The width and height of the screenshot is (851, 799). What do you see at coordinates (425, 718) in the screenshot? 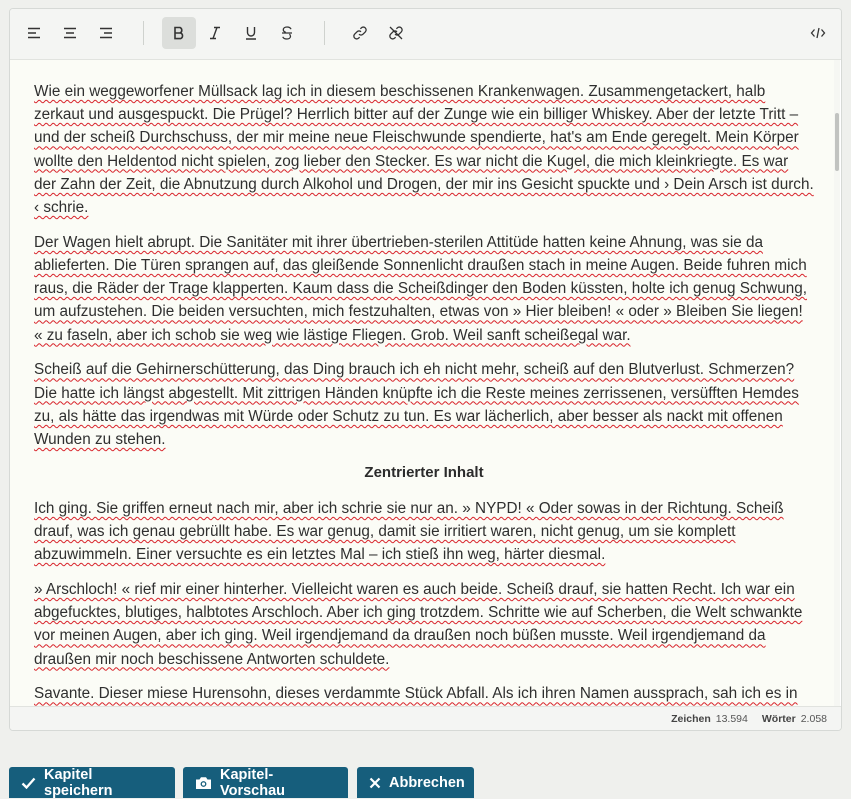
I see `editor-statusbar: Zeichen 13.594 Wörter 2.058` at bounding box center [425, 718].